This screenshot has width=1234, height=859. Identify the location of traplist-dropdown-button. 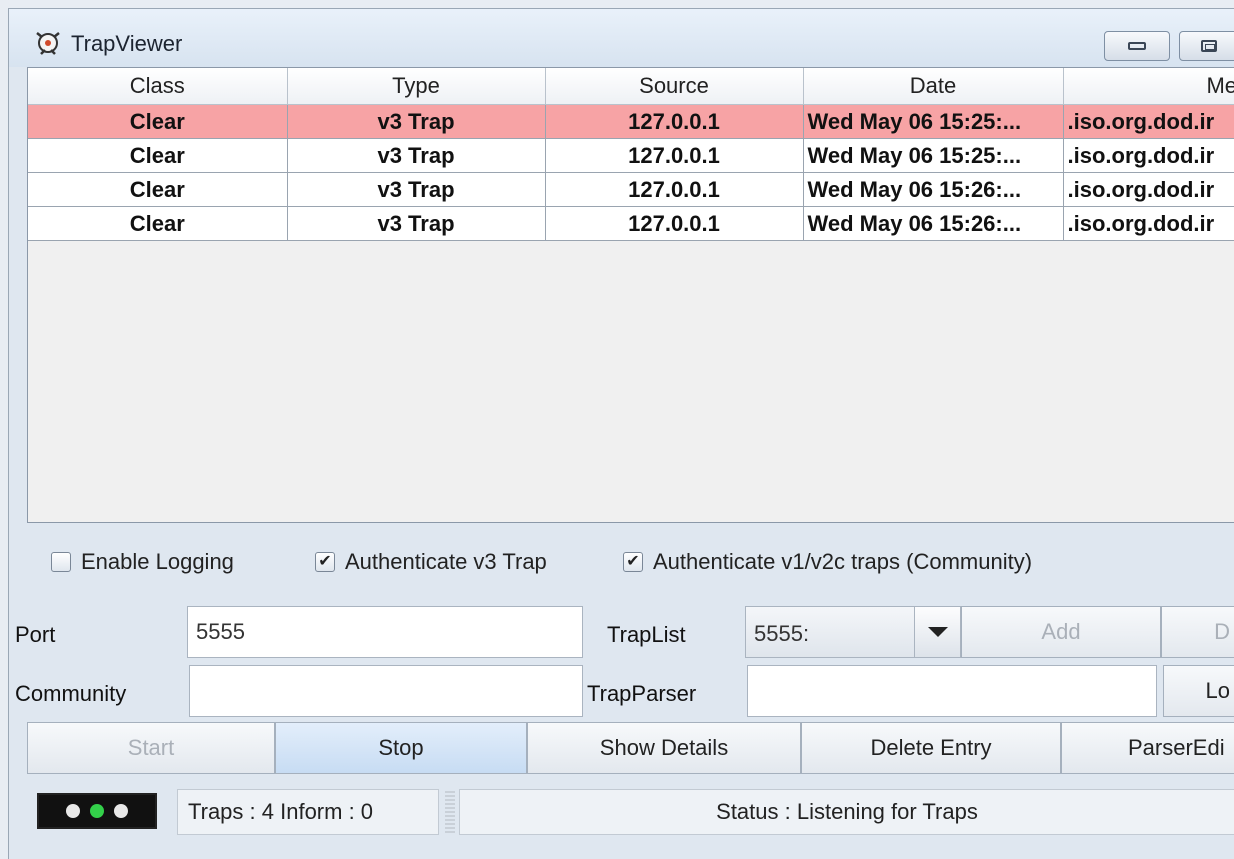
(937, 632).